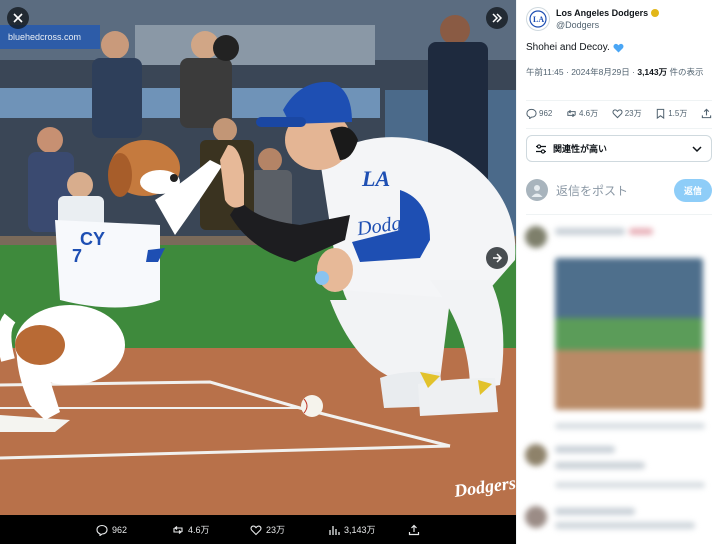  What do you see at coordinates (611, 190) in the screenshot?
I see `reply-input: 返信をポスト` at bounding box center [611, 190].